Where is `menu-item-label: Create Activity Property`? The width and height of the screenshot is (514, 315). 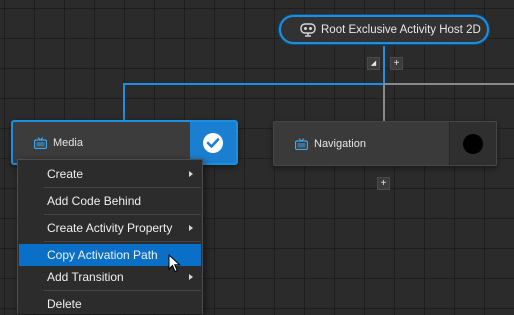 menu-item-label: Create Activity Property is located at coordinates (110, 228).